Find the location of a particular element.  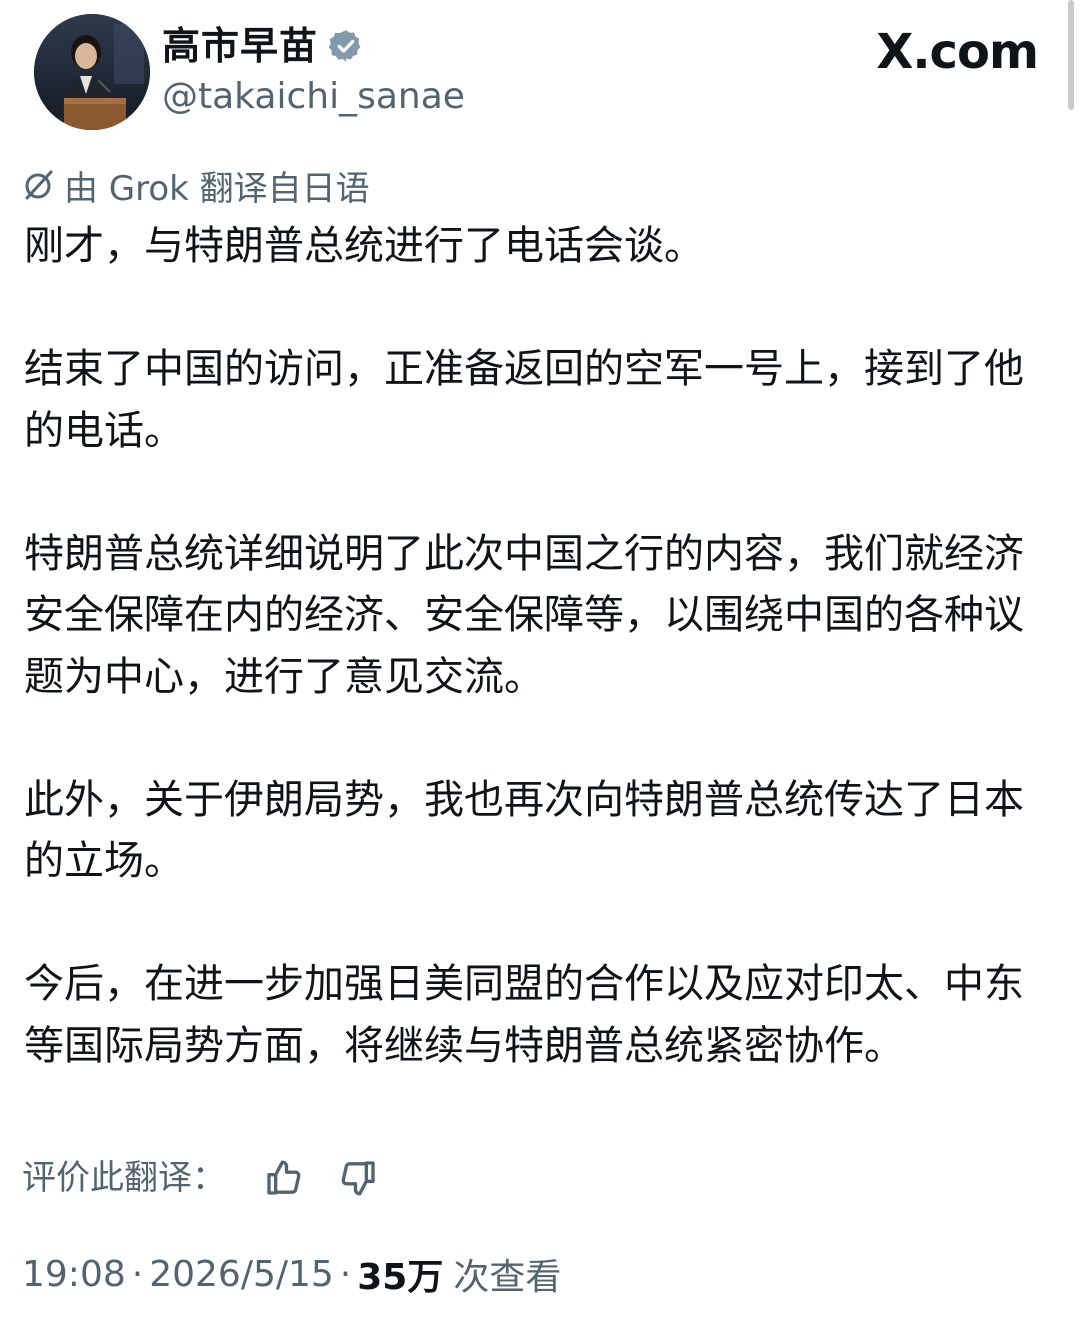

rate-translation-row: 评价此翻译： is located at coordinates (201, 1178).